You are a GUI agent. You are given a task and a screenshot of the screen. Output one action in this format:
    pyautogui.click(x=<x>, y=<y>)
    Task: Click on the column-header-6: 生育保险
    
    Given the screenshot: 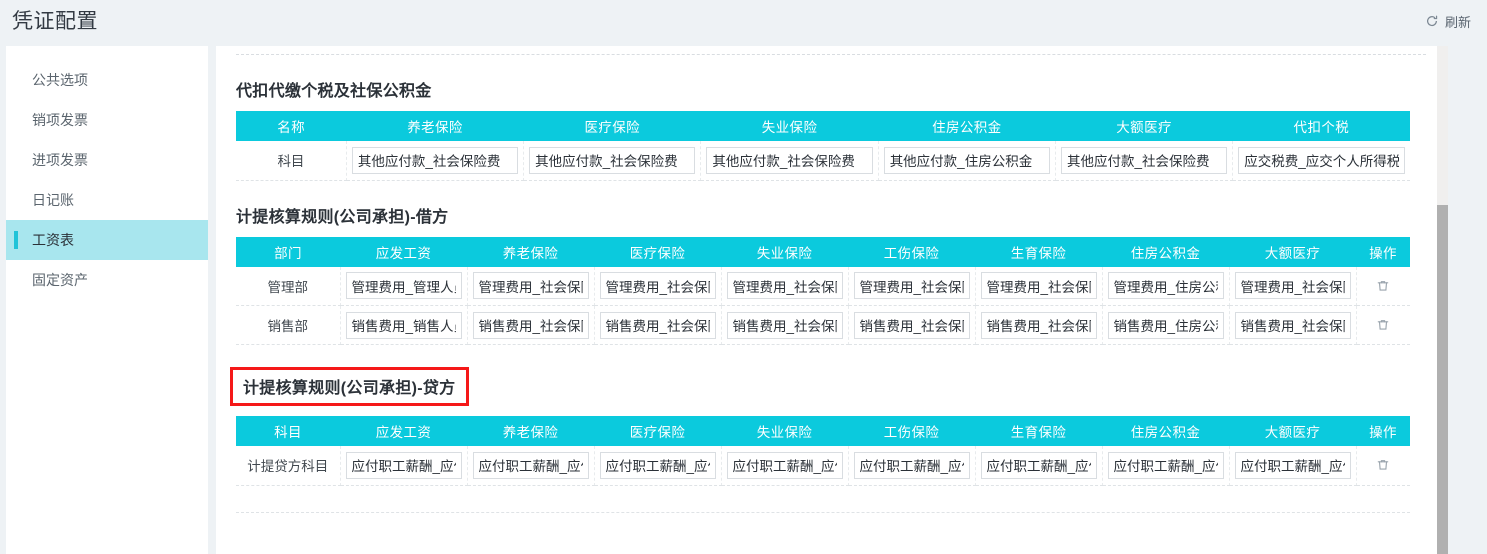 What is the action you would take?
    pyautogui.click(x=1038, y=431)
    